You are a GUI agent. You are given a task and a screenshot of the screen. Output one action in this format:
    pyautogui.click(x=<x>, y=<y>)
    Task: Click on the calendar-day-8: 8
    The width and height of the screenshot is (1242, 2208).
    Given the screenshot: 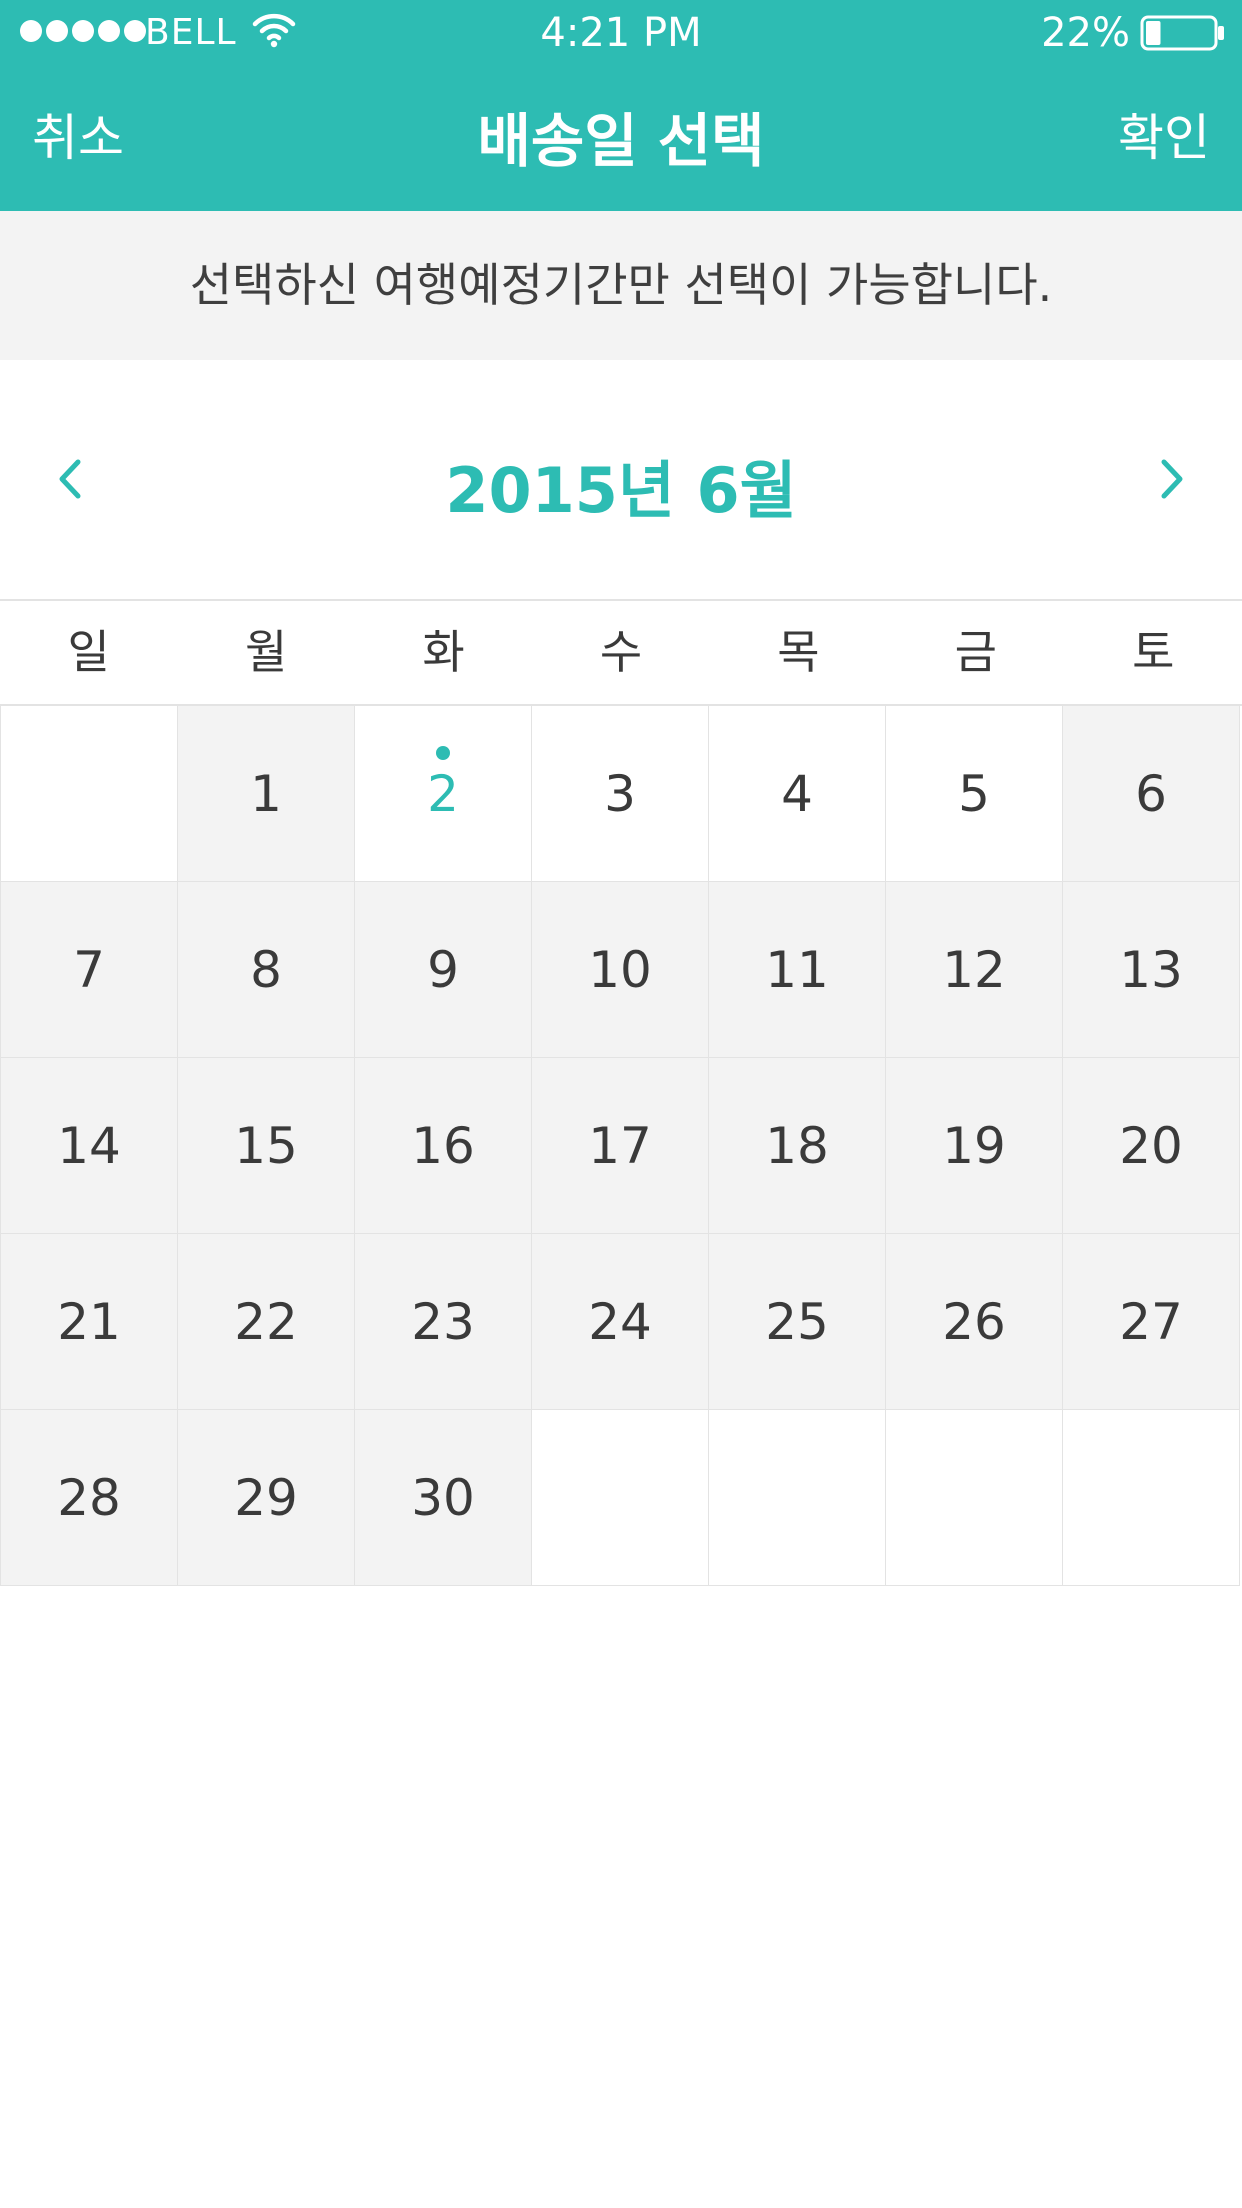 What is the action you would take?
    pyautogui.click(x=266, y=970)
    